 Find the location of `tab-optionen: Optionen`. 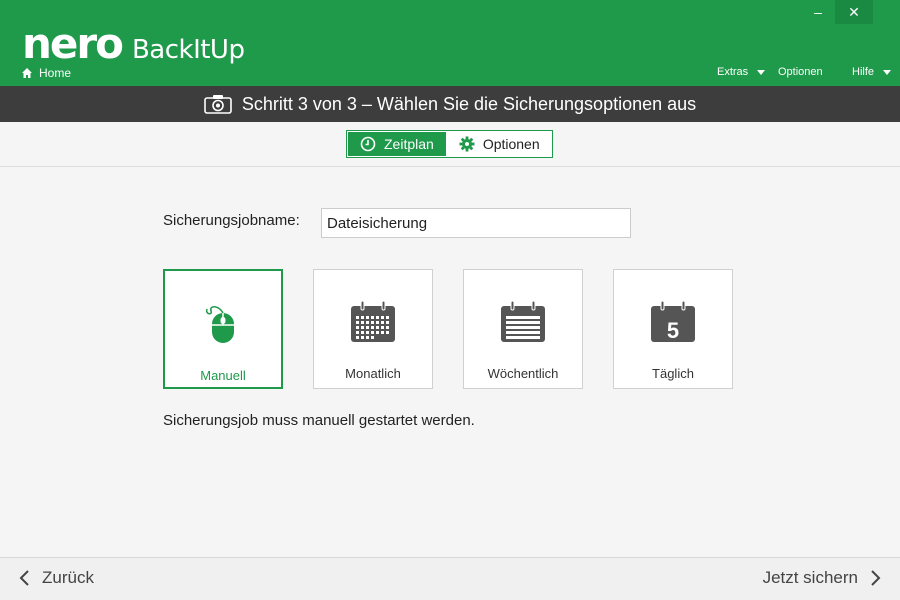

tab-optionen: Optionen is located at coordinates (499, 144).